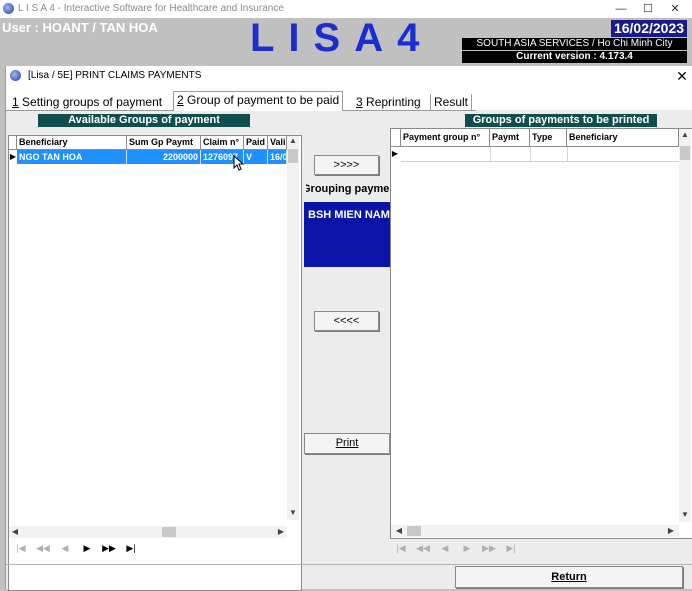  What do you see at coordinates (278, 157) in the screenshot?
I see `cell-validity: 16/0` at bounding box center [278, 157].